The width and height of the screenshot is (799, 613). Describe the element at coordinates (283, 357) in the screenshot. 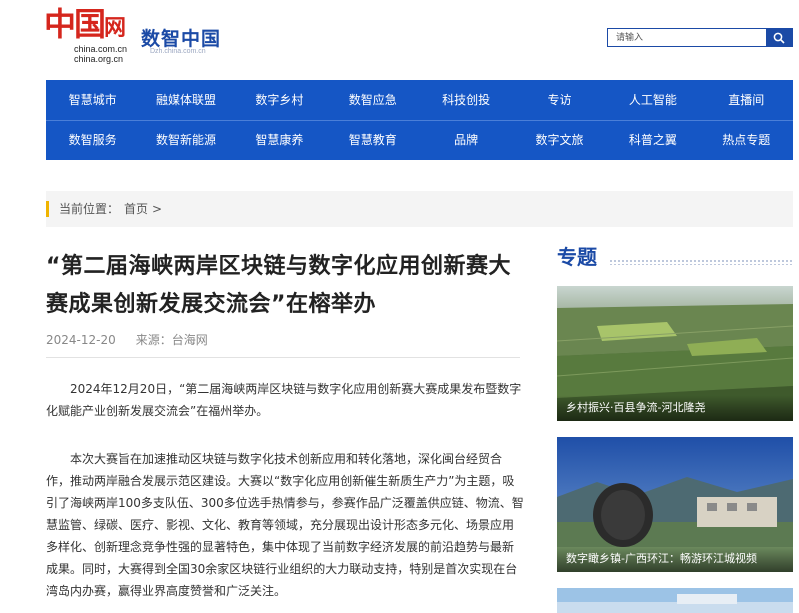

I see `meta-divider` at that location.